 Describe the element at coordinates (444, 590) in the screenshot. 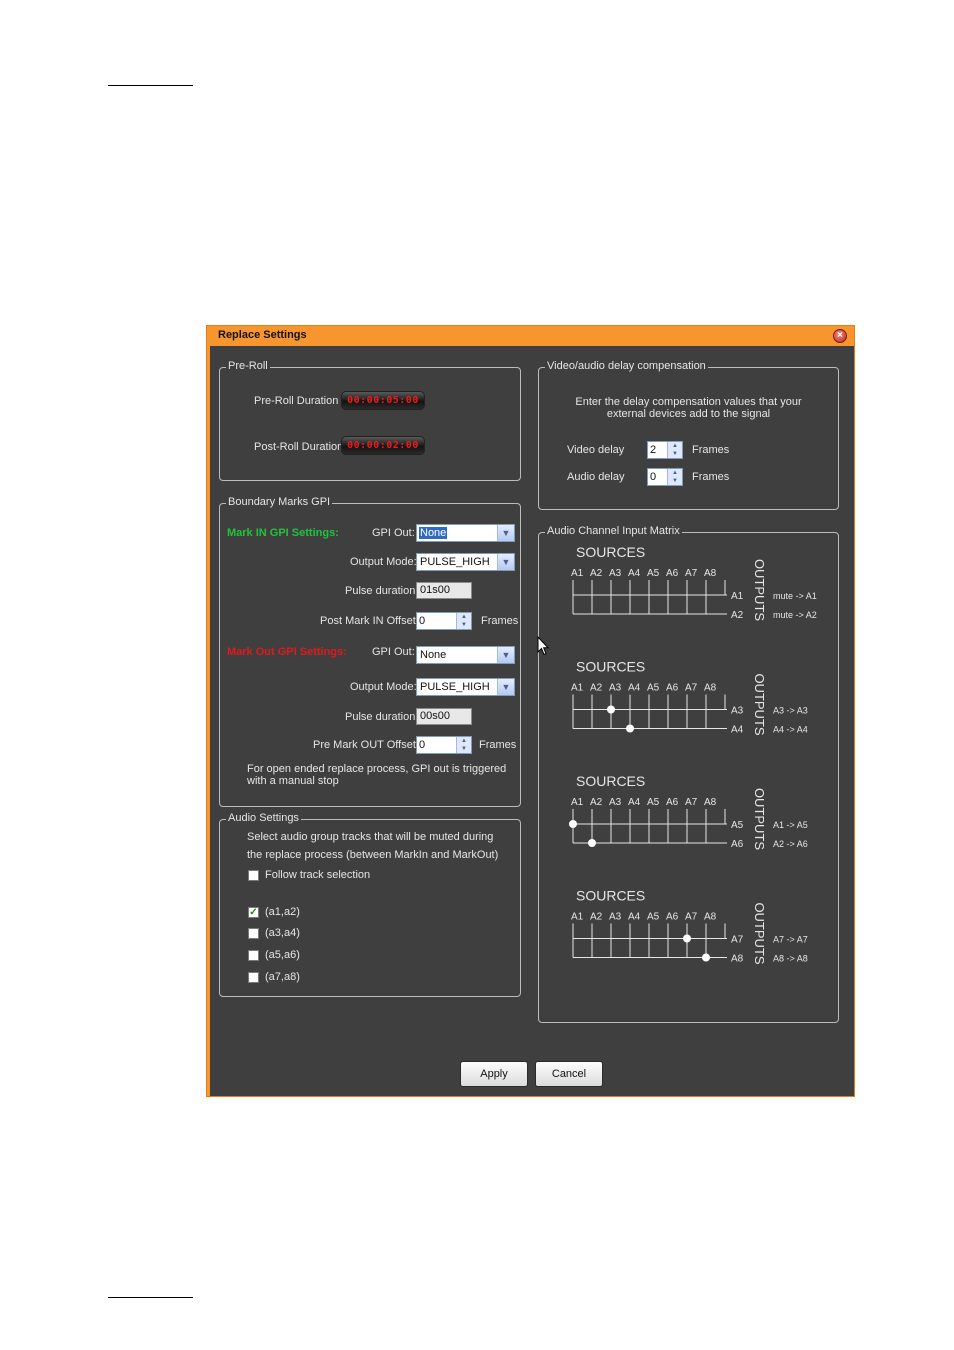

I see `mark-in-pulse-duration-field: 01s00` at that location.